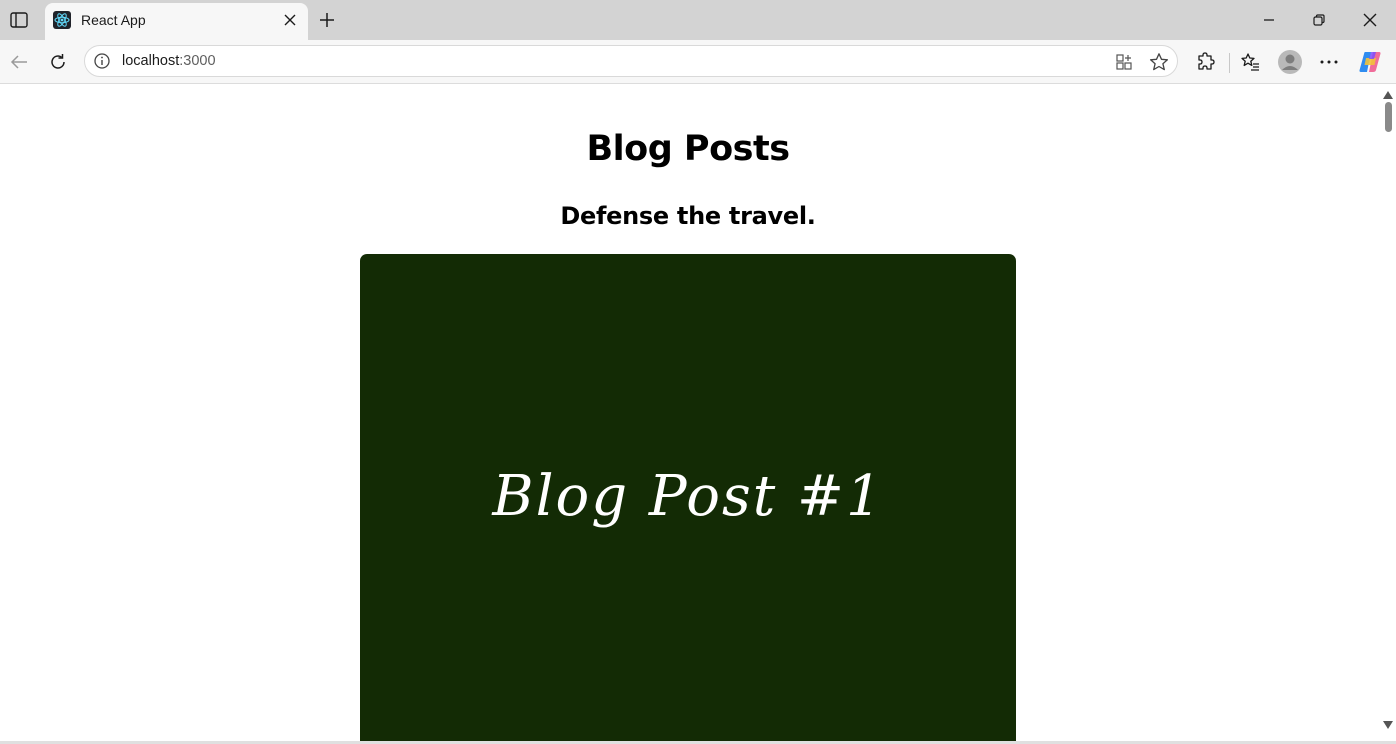 This screenshot has width=1396, height=744. Describe the element at coordinates (1388, 117) in the screenshot. I see `scrollbar-thumb` at that location.